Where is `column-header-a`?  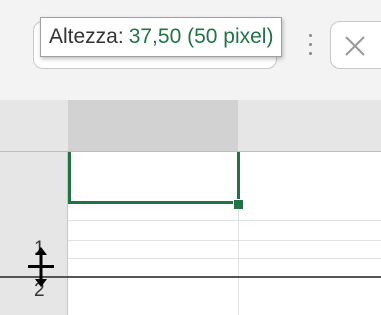 column-header-a is located at coordinates (153, 126).